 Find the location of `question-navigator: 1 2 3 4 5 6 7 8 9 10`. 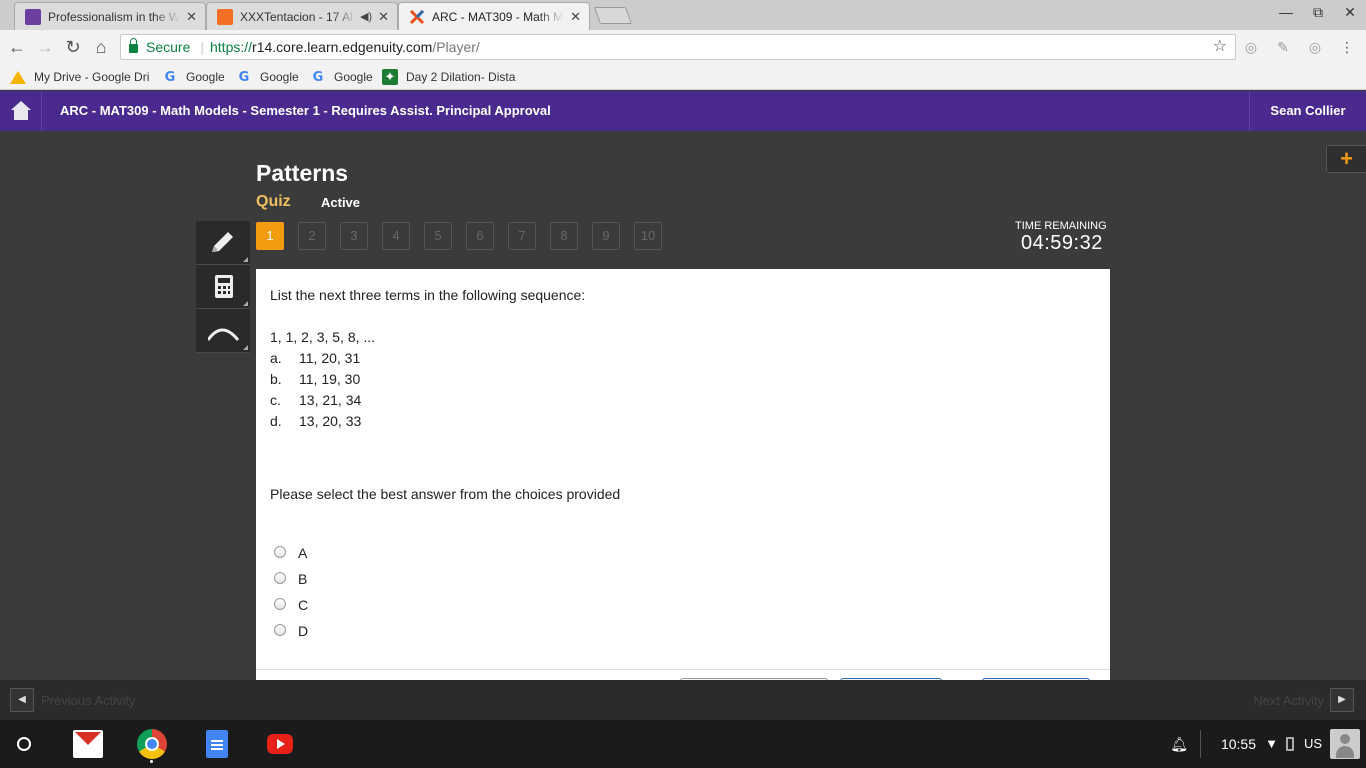

question-navigator: 1 2 3 4 5 6 7 8 9 10 is located at coordinates (466, 236).